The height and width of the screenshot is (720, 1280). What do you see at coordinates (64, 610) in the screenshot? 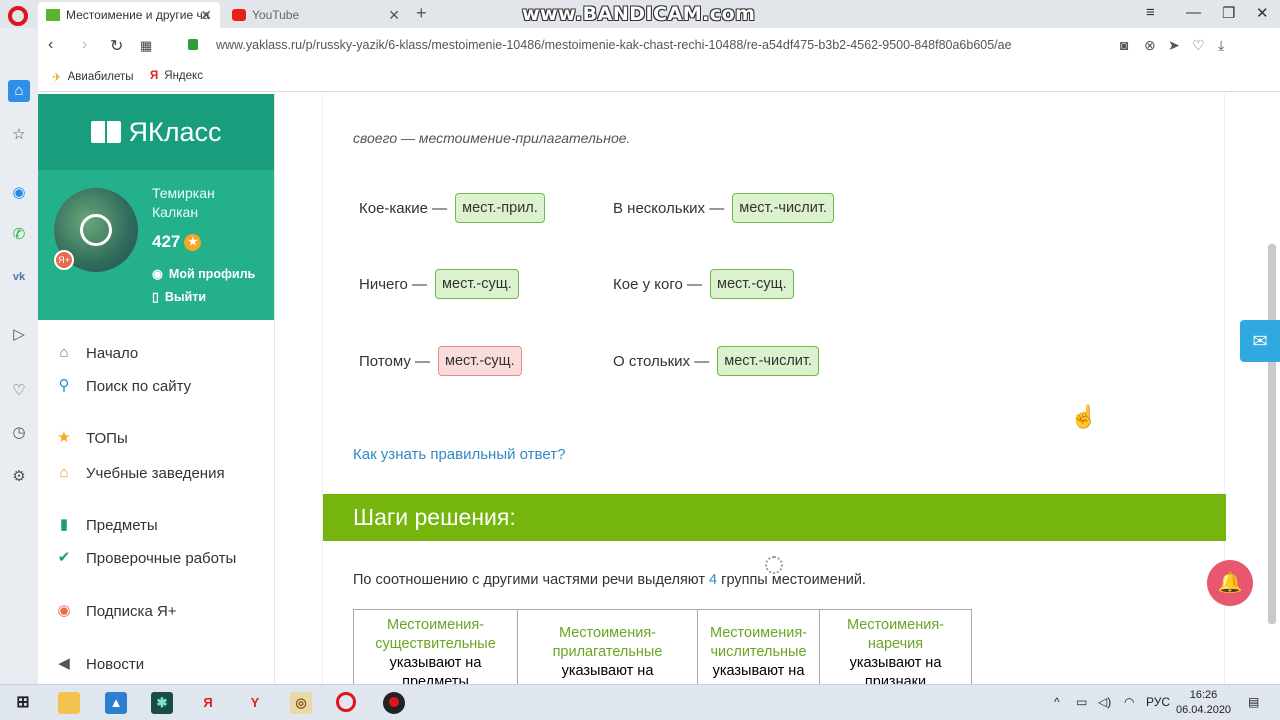
I see `yaplus-icon: ◉` at bounding box center [64, 610].